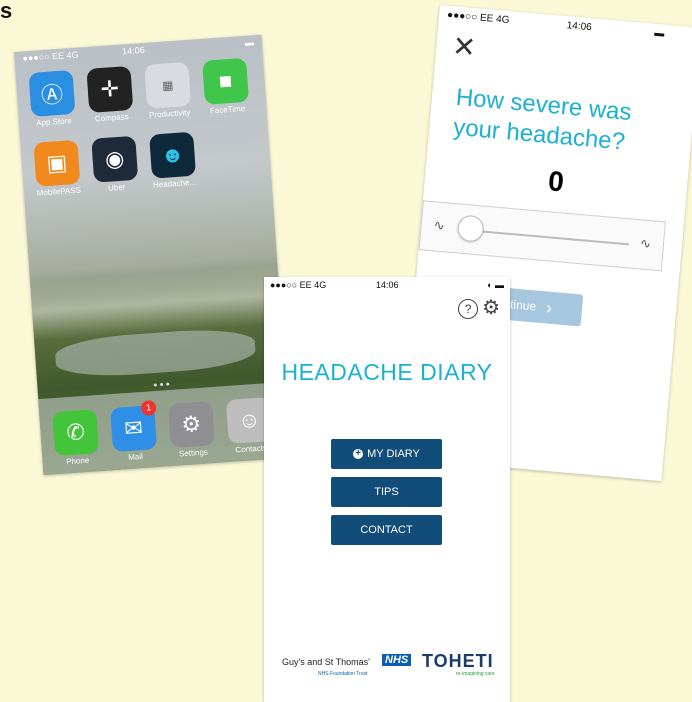  Describe the element at coordinates (386, 530) in the screenshot. I see `contact-button: CONTACT` at that location.